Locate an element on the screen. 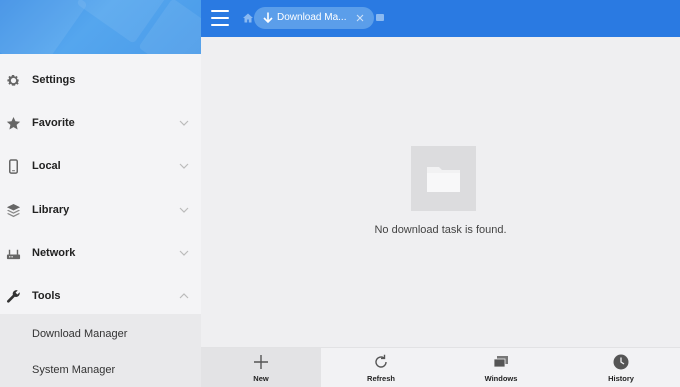 This screenshot has width=680, height=387. sidebar-item-tools: Tools is located at coordinates (100, 296).